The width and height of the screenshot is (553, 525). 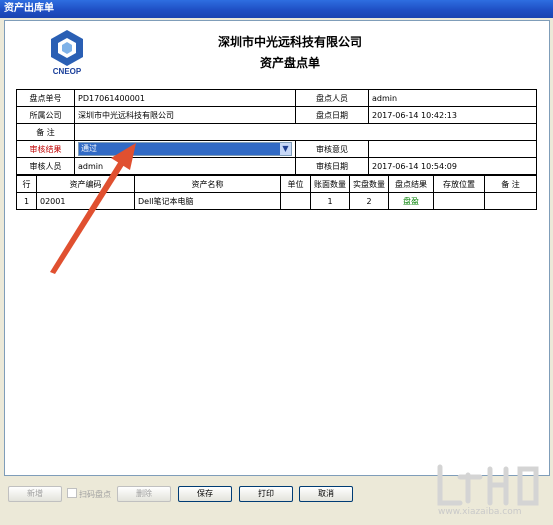 What do you see at coordinates (26, 184) in the screenshot?
I see `col-header: 行` at bounding box center [26, 184].